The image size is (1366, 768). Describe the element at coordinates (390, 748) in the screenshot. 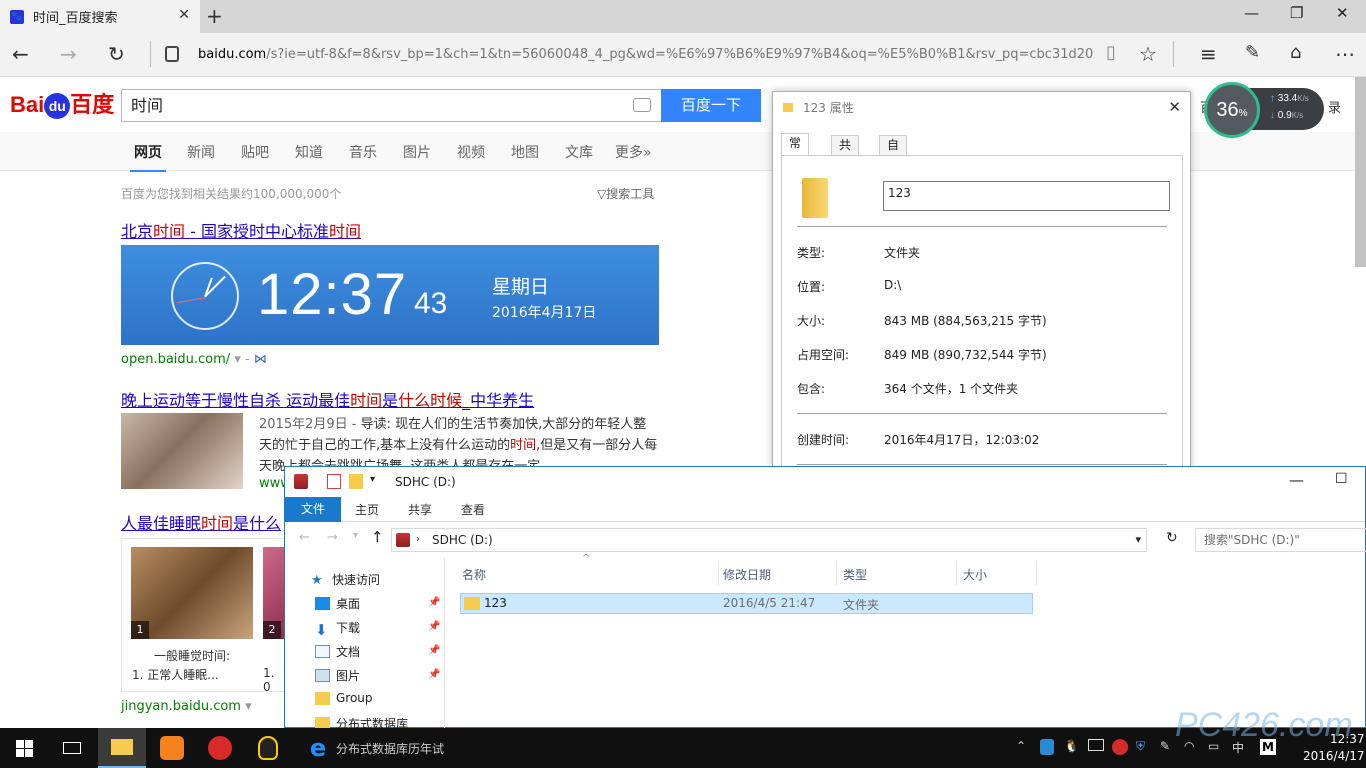

I see `taskbar-task-text: 分布式数据库历年试` at that location.